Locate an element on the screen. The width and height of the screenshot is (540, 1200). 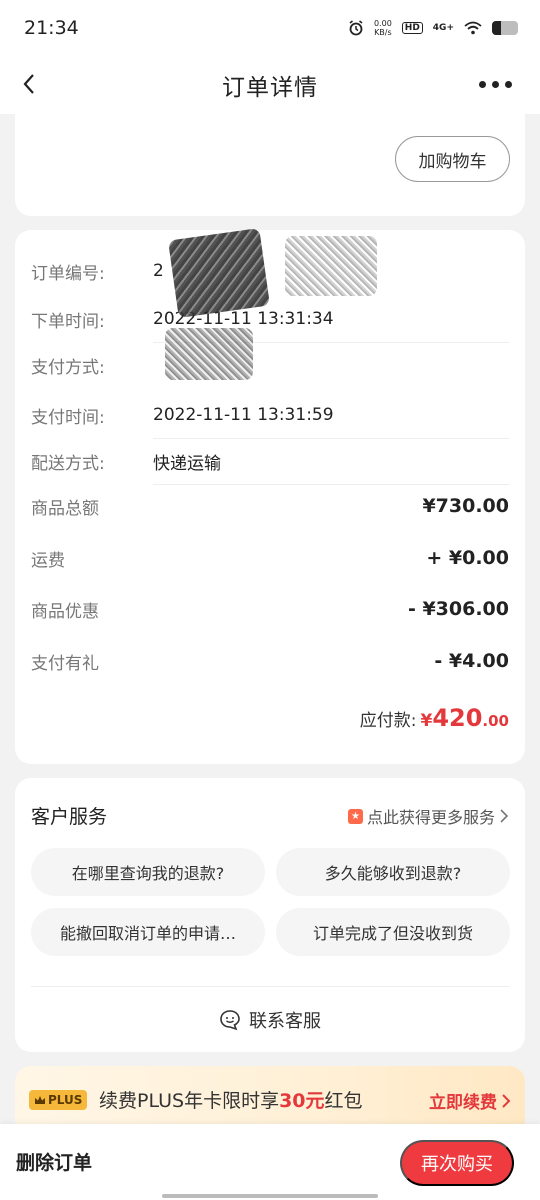
product-card: 加购物车 is located at coordinates (270, 165).